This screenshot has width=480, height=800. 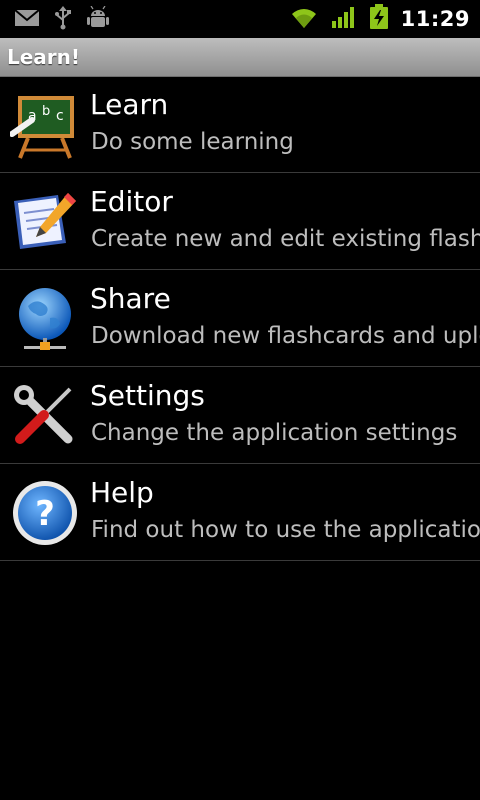 I want to click on gmail-icon, so click(x=27, y=20).